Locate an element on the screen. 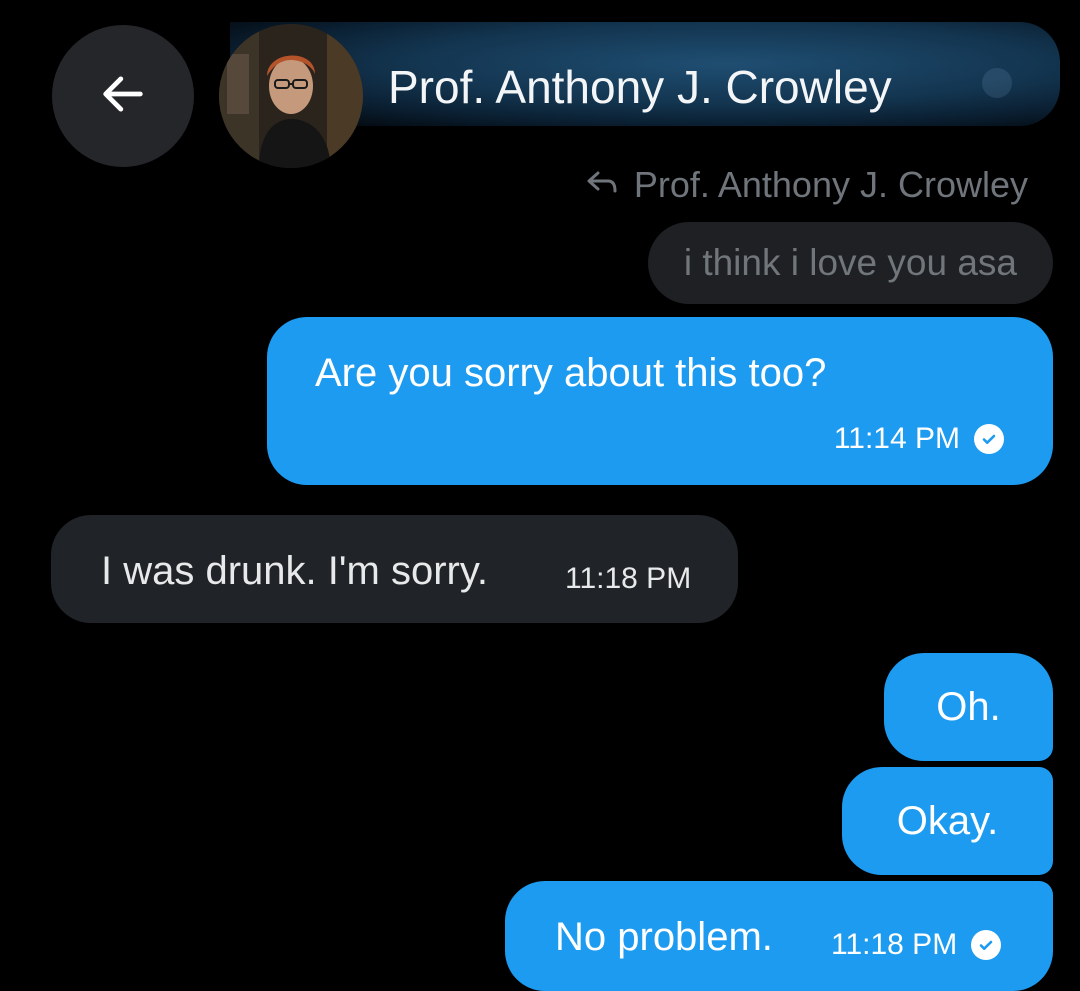 This screenshot has height=991, width=1080. reply-context-label: Prof. Anthony J. Crowley is located at coordinates (806, 185).